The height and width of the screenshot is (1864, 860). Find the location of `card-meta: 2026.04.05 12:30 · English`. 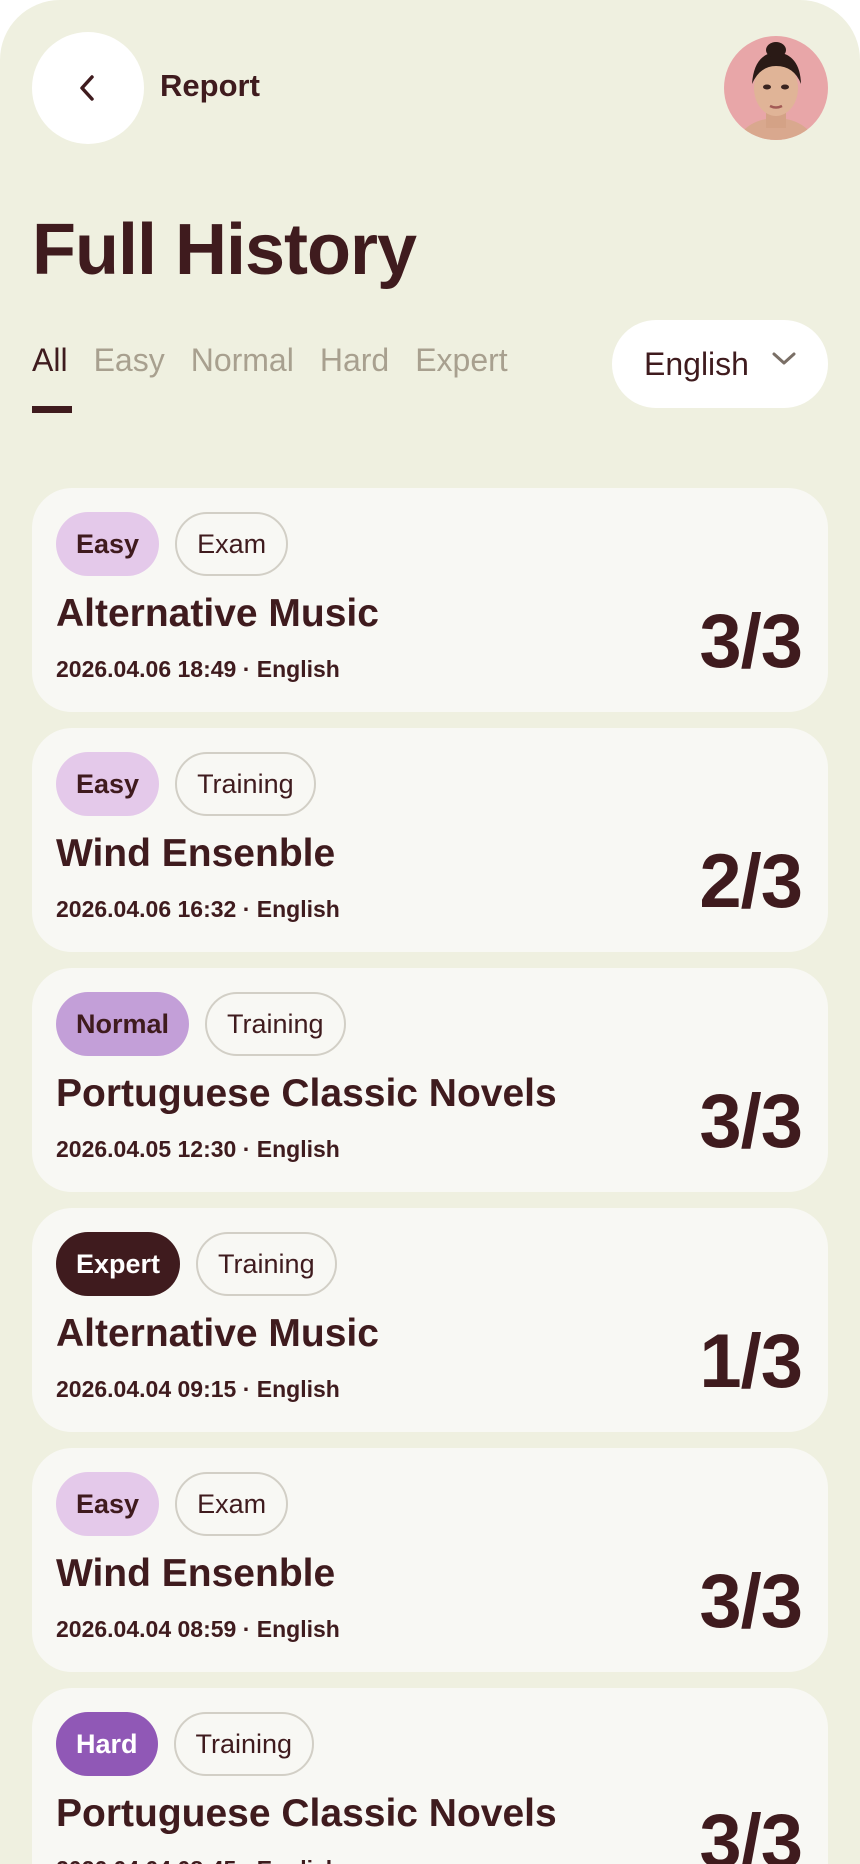

card-meta: 2026.04.05 12:30 · English is located at coordinates (198, 1149).